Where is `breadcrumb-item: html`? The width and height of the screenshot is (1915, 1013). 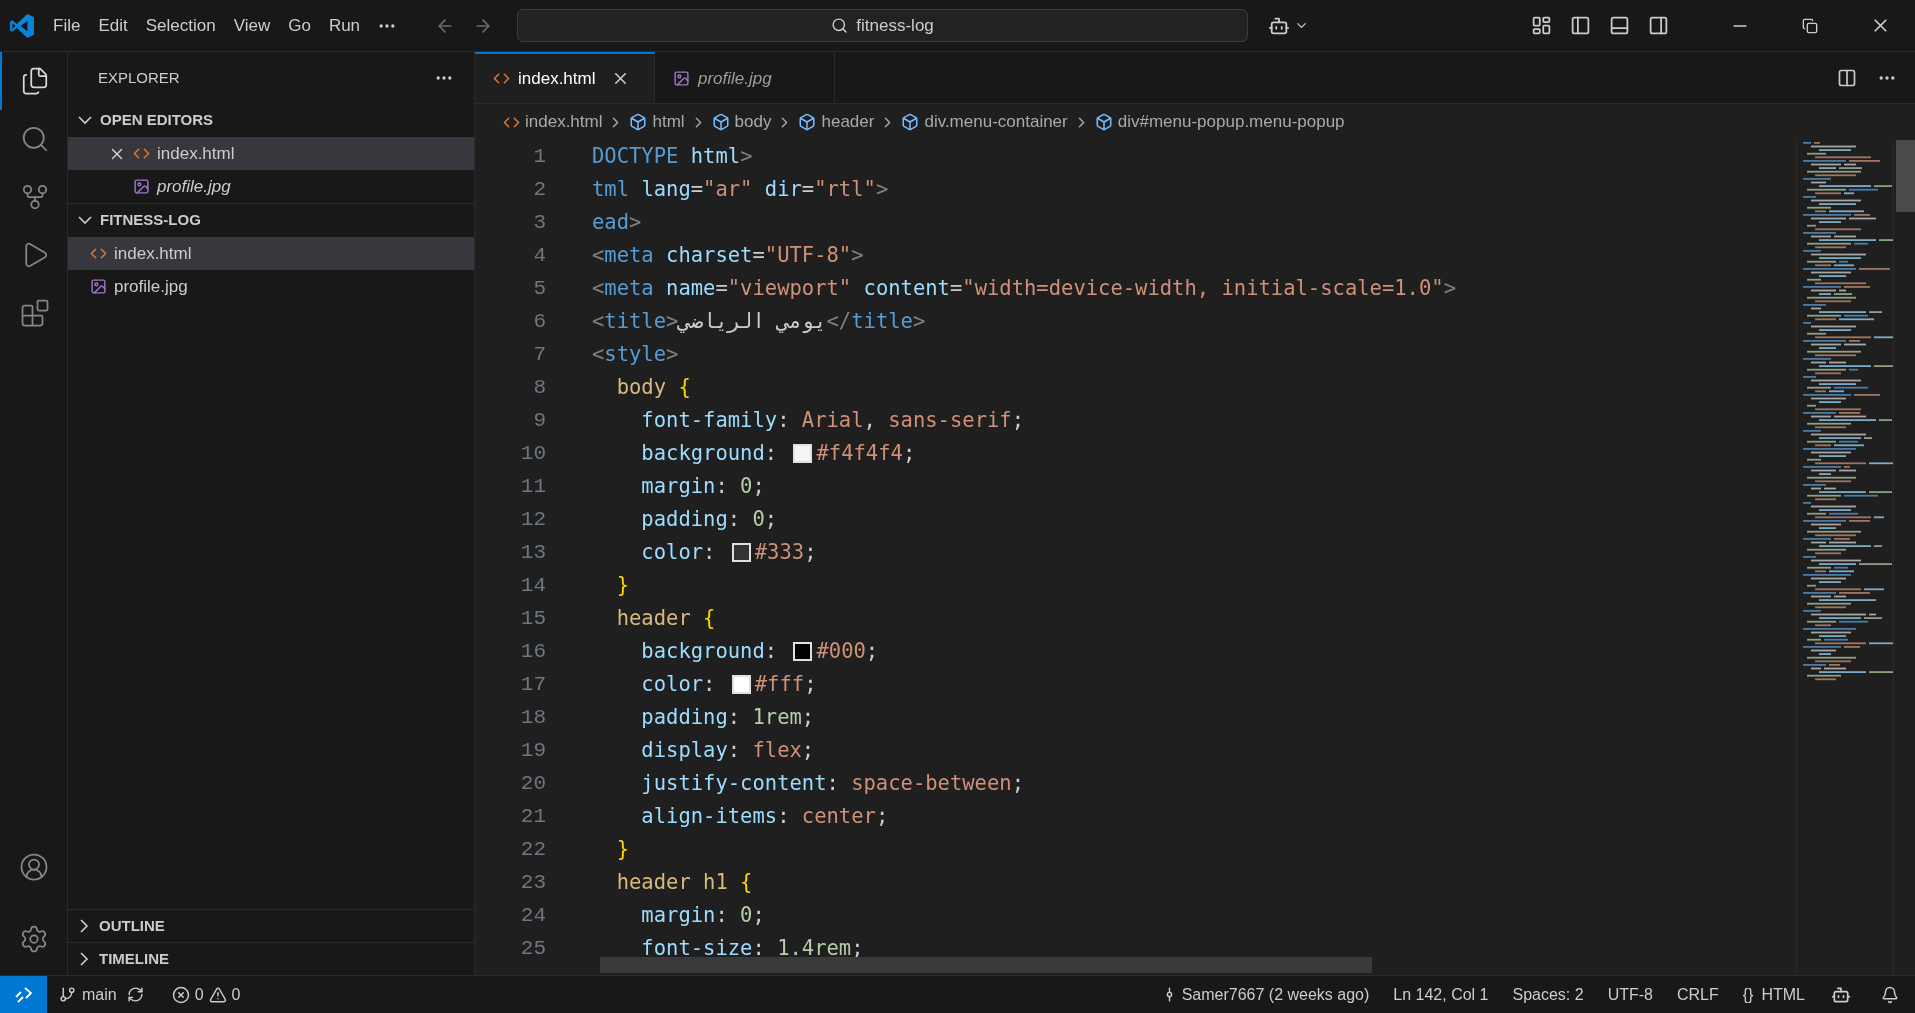 breadcrumb-item: html is located at coordinates (668, 122).